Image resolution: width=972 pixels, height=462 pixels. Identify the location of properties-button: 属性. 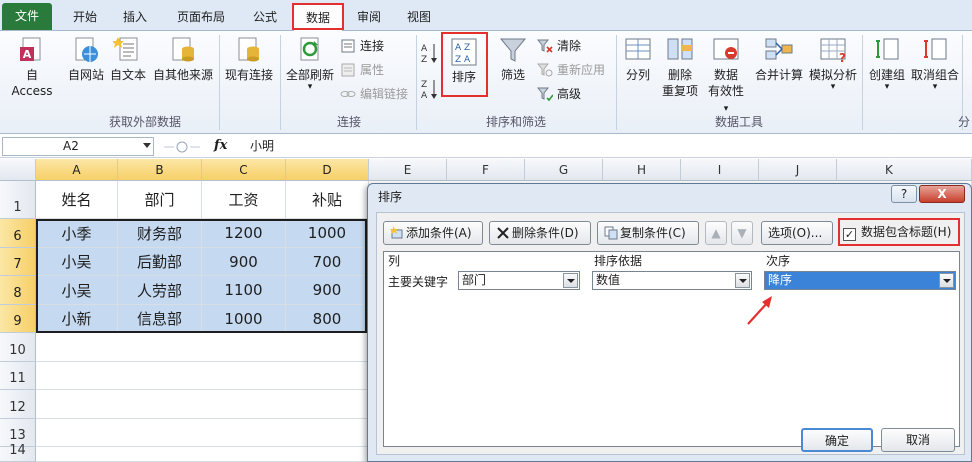
(362, 70).